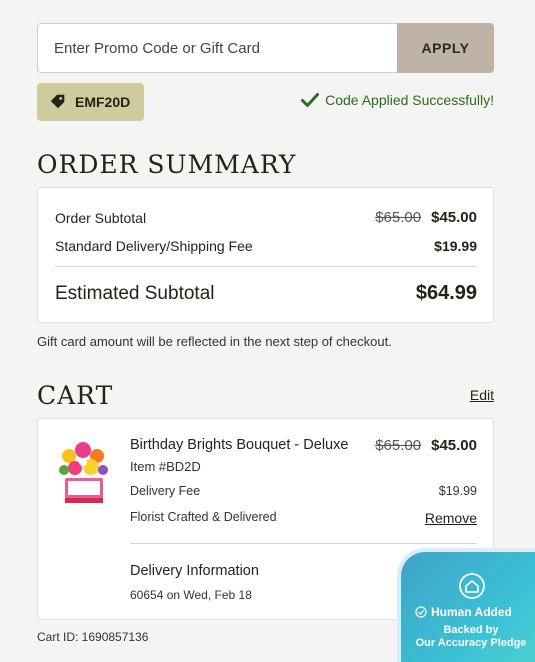 This screenshot has width=535, height=662. I want to click on cart-item-id: Item #BD2D, so click(165, 466).